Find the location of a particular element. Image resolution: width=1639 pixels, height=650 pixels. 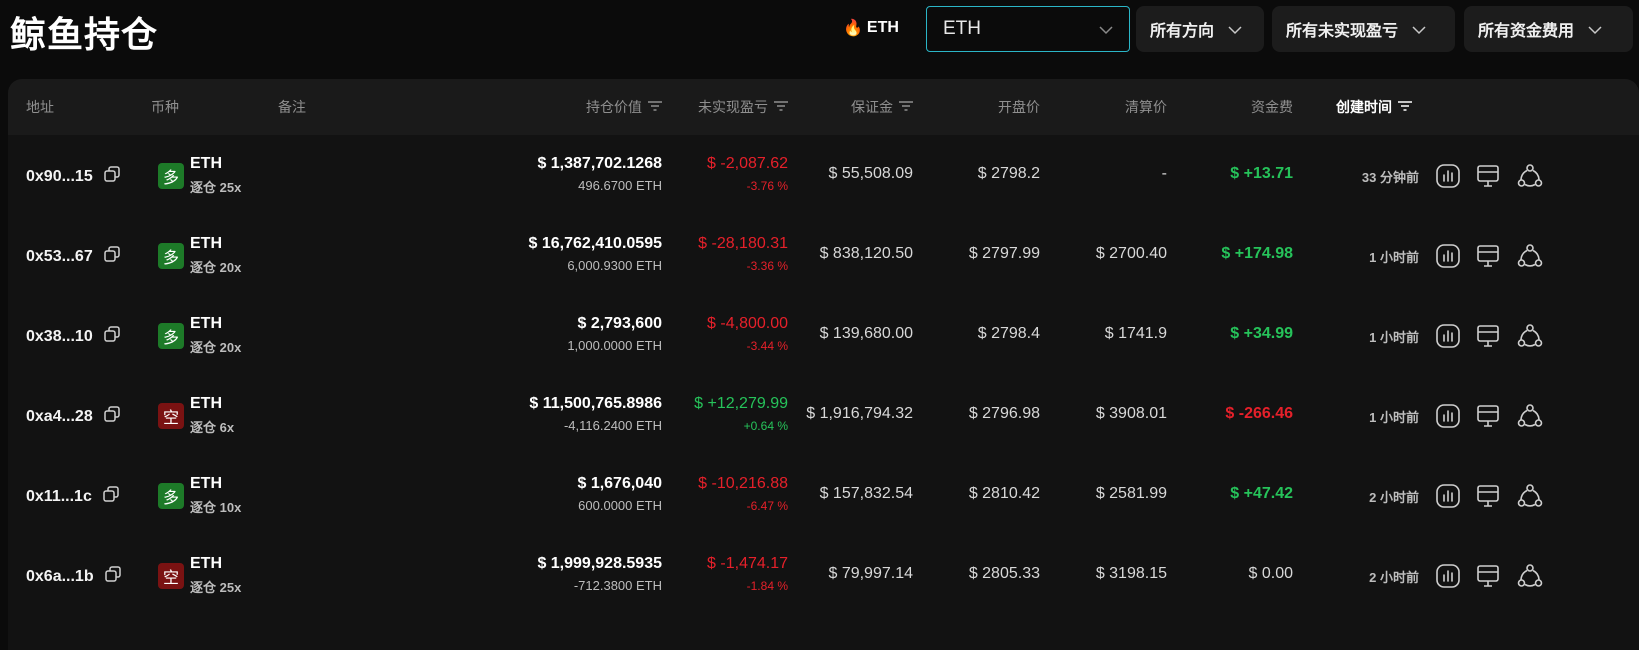

margin-value: $ 55,508.09 is located at coordinates (870, 173).